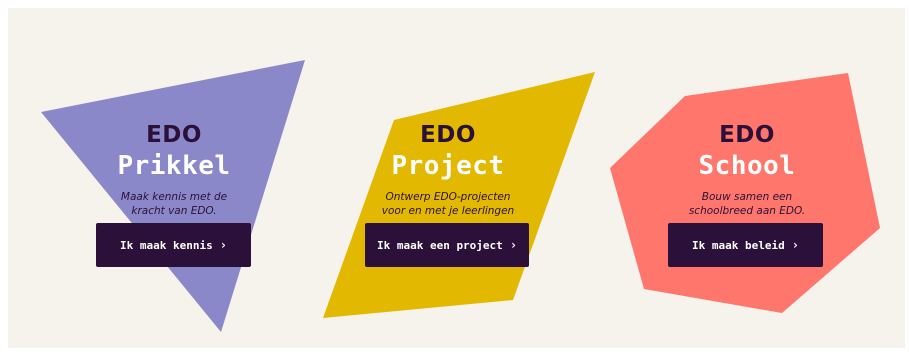 This screenshot has width=909, height=352. What do you see at coordinates (738, 245) in the screenshot?
I see `button-label: Ik maak beleid` at bounding box center [738, 245].